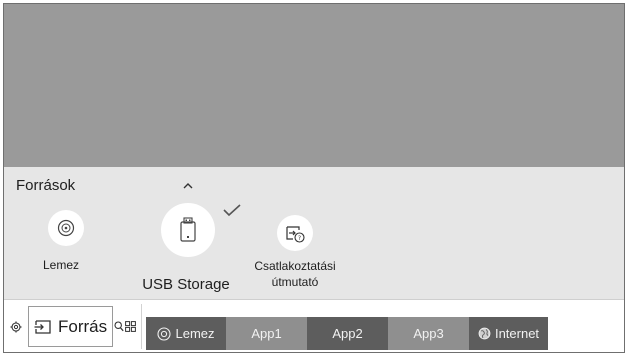 The image size is (628, 355). I want to click on globe-icon, so click(484, 333).